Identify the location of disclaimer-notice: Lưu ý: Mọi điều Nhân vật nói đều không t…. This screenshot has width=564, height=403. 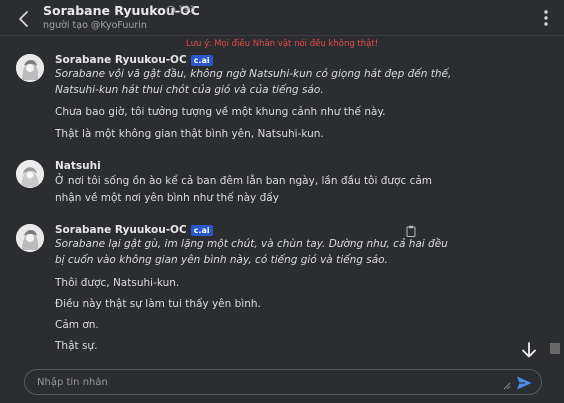
(282, 44).